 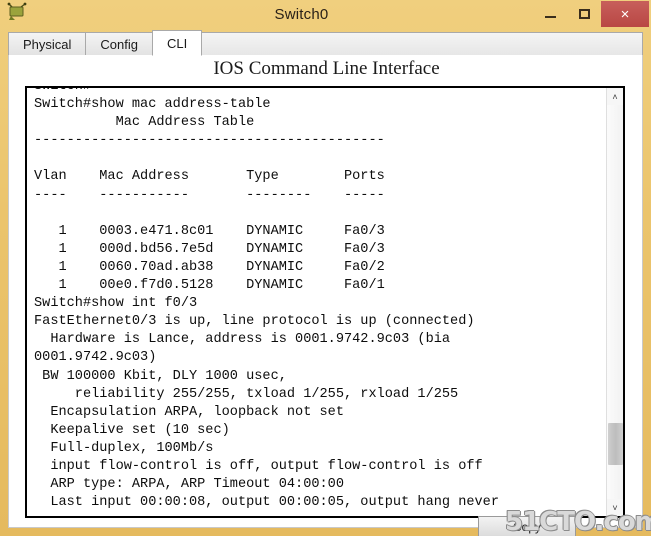 What do you see at coordinates (422, 44) in the screenshot?
I see `tab-strip-filler` at bounding box center [422, 44].